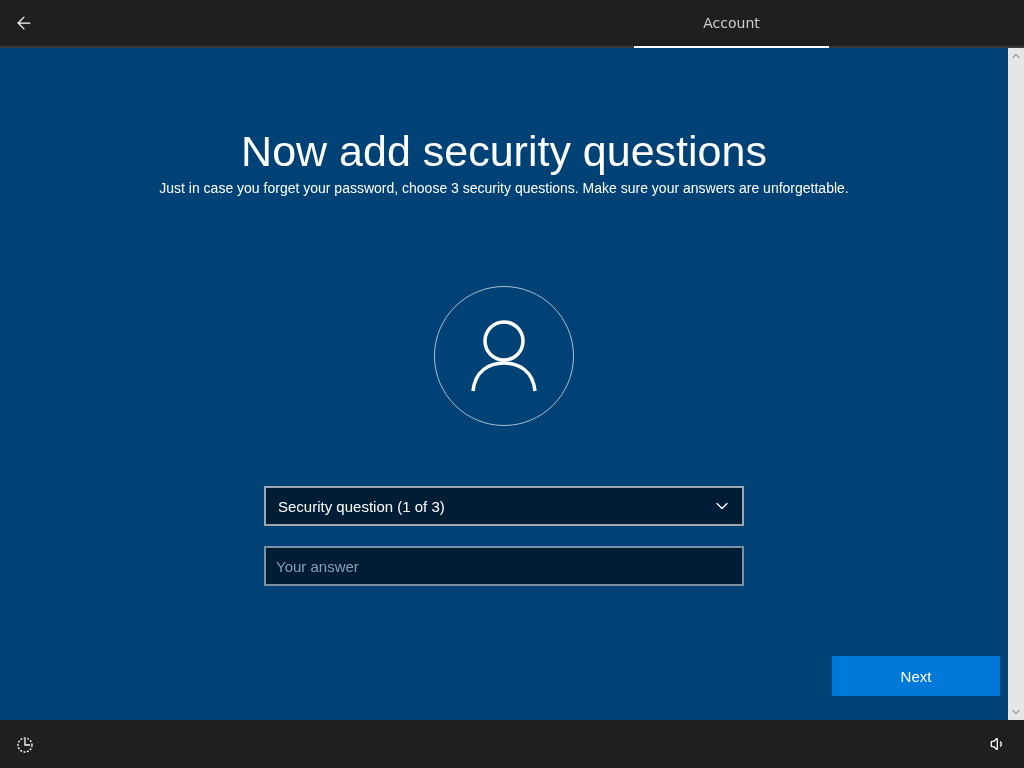 The width and height of the screenshot is (1024, 768). Describe the element at coordinates (504, 506) in the screenshot. I see `security-question-dropdown: Security question (1 of 3)` at that location.